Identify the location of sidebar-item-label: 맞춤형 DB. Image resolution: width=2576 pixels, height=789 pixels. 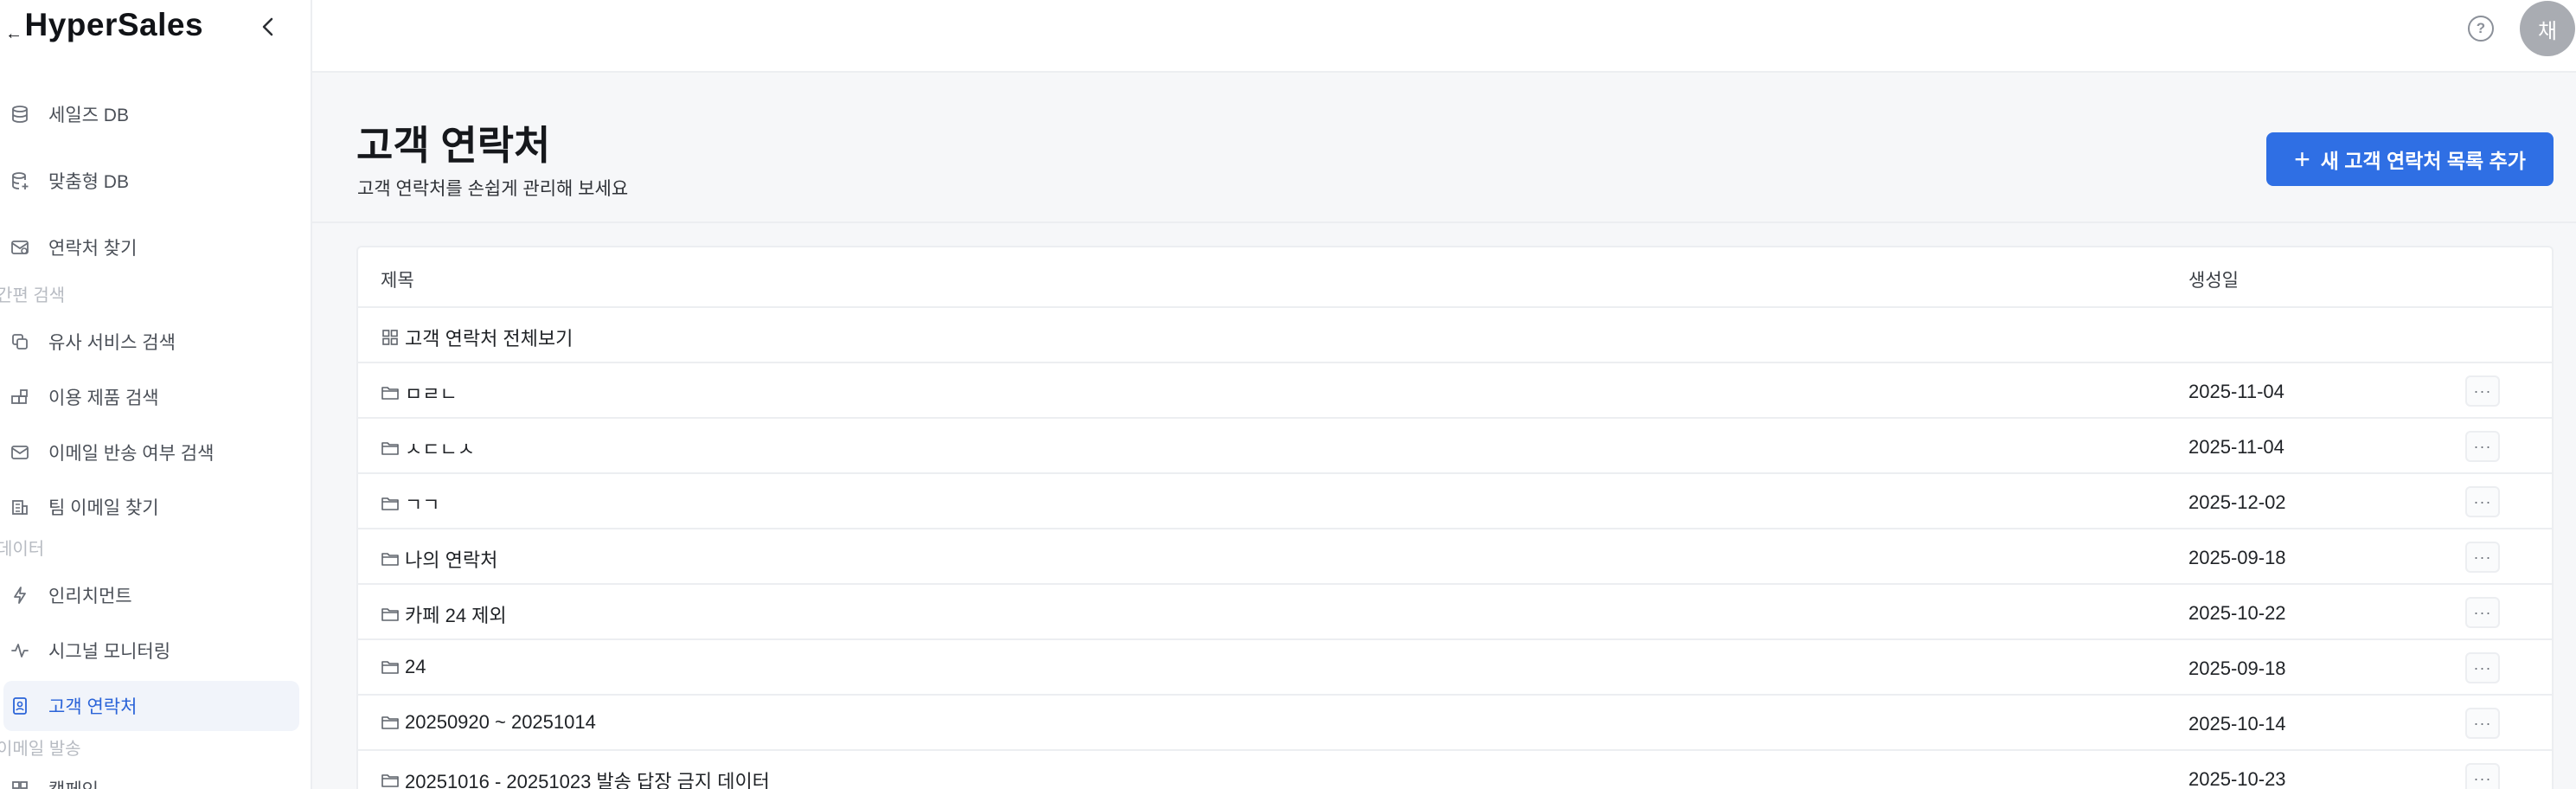
(88, 182).